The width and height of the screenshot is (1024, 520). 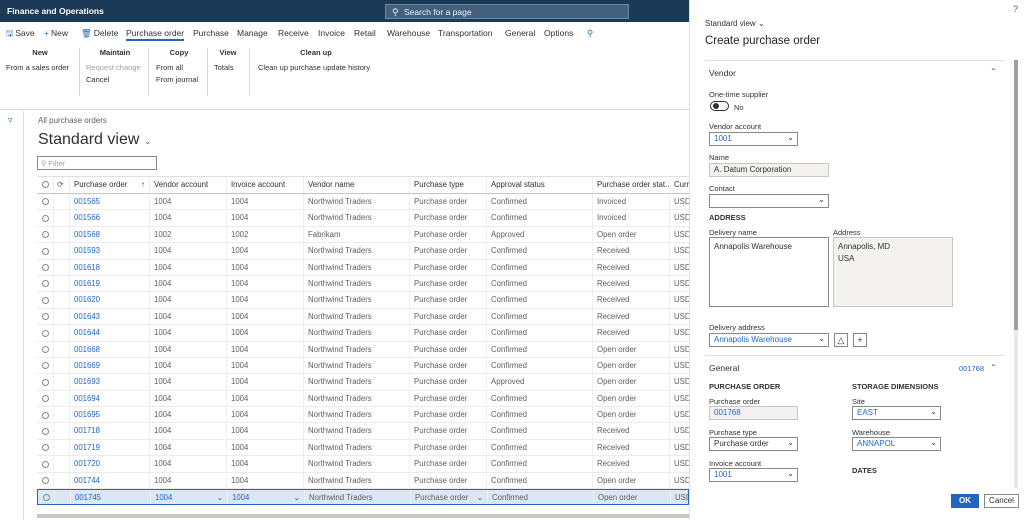 I want to click on from-sales-order-button: From a sales order, so click(x=40, y=67).